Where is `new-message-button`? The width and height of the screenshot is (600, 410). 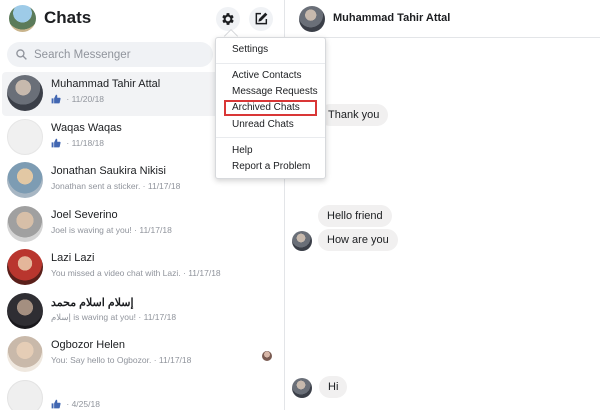 new-message-button is located at coordinates (261, 19).